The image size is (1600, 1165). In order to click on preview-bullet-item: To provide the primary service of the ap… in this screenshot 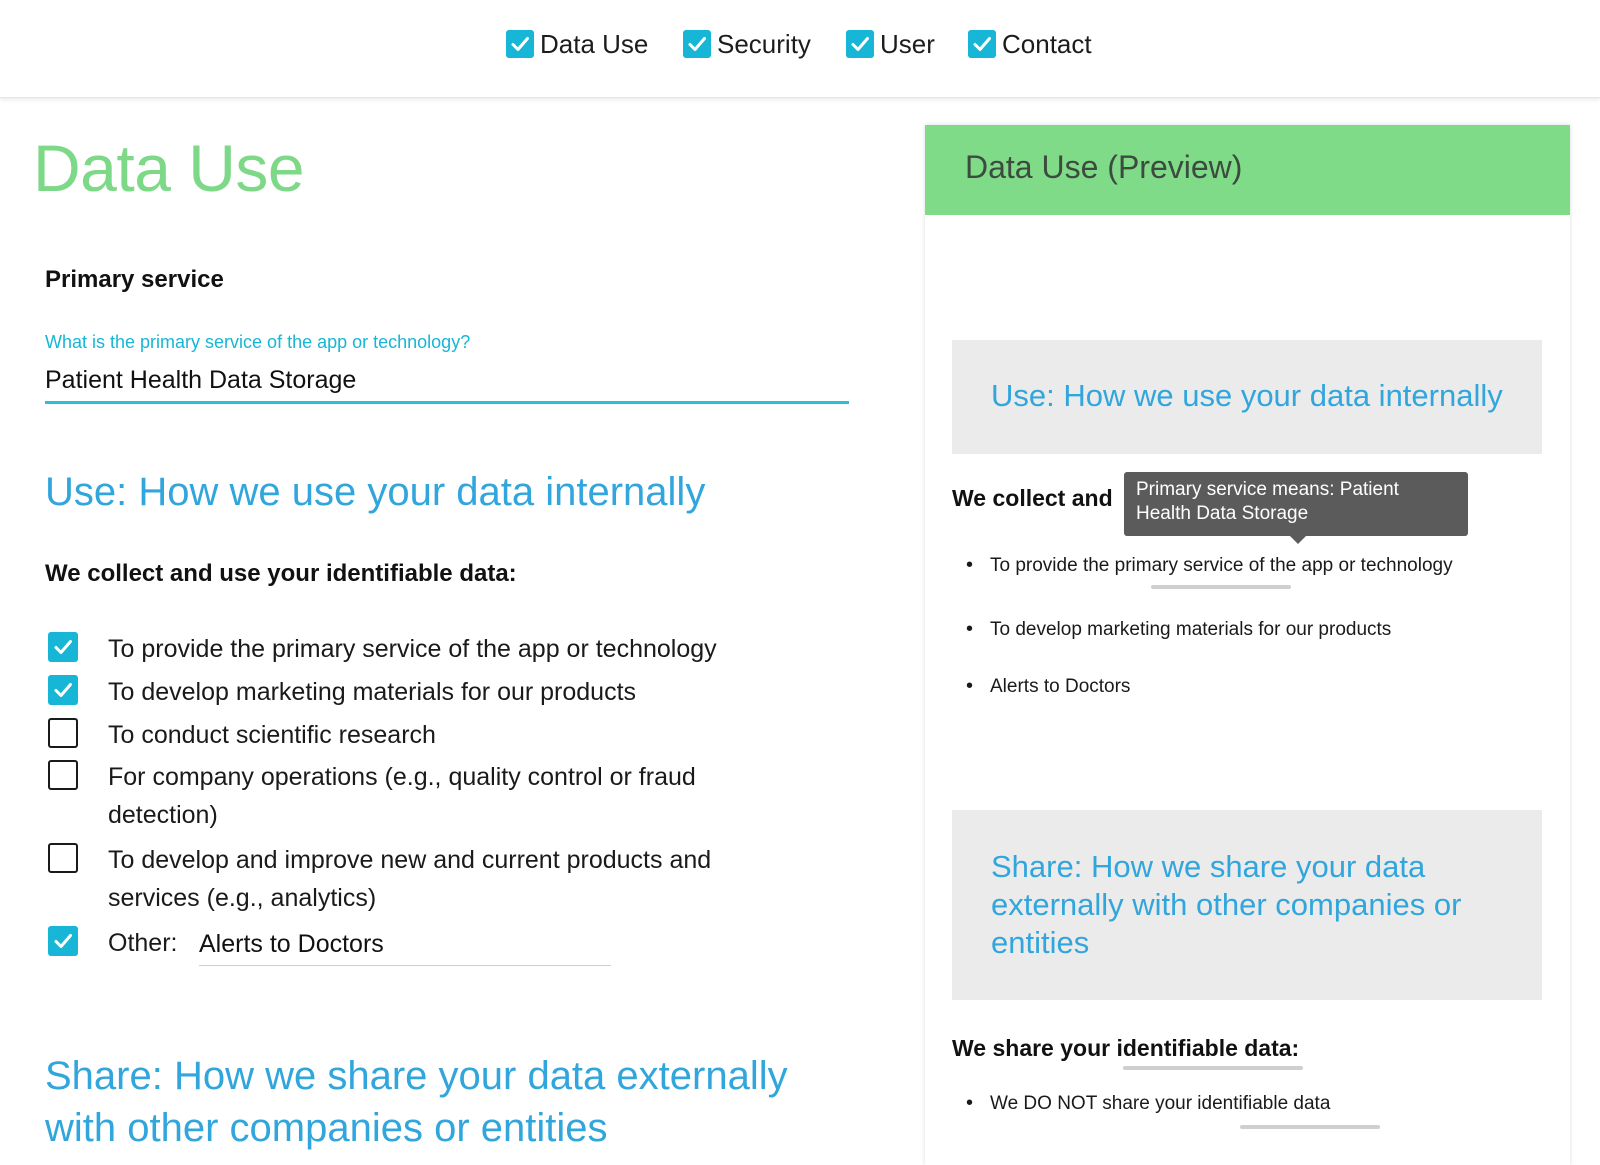, I will do `click(1209, 565)`.